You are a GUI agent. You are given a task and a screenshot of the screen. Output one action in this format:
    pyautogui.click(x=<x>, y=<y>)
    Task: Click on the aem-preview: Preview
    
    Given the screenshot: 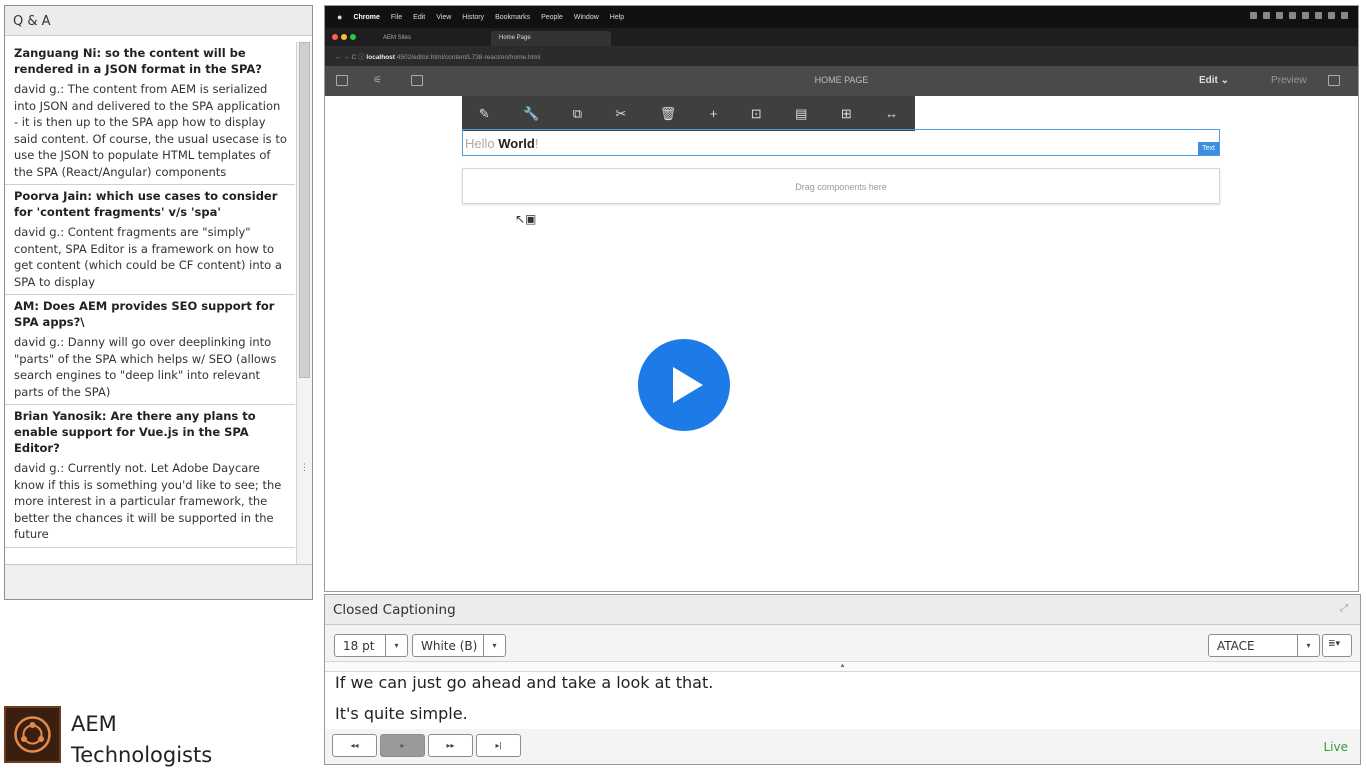 What is the action you would take?
    pyautogui.click(x=1289, y=80)
    